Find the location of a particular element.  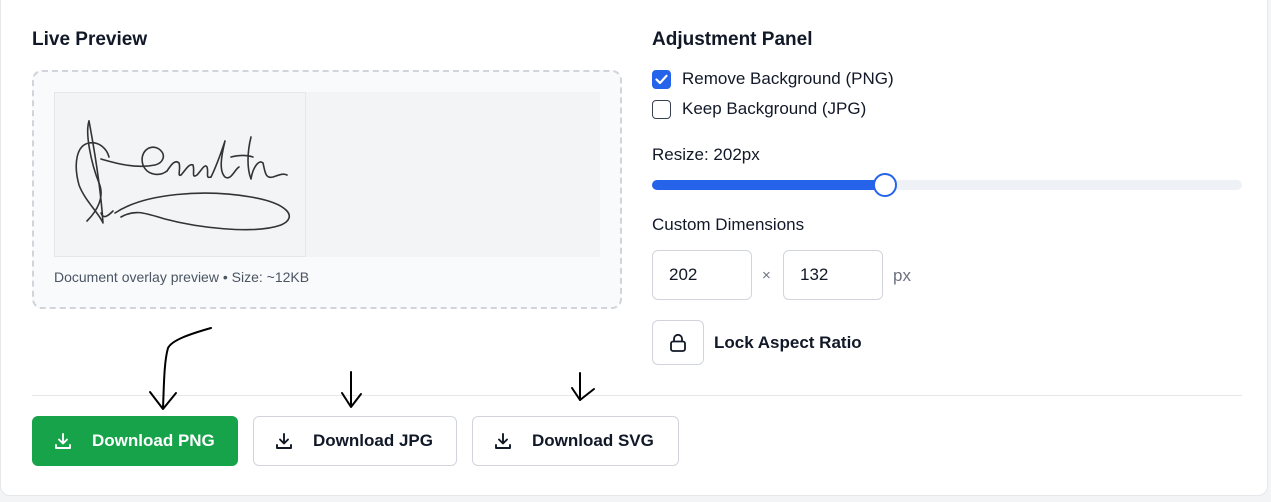

unit-label: px is located at coordinates (902, 275).